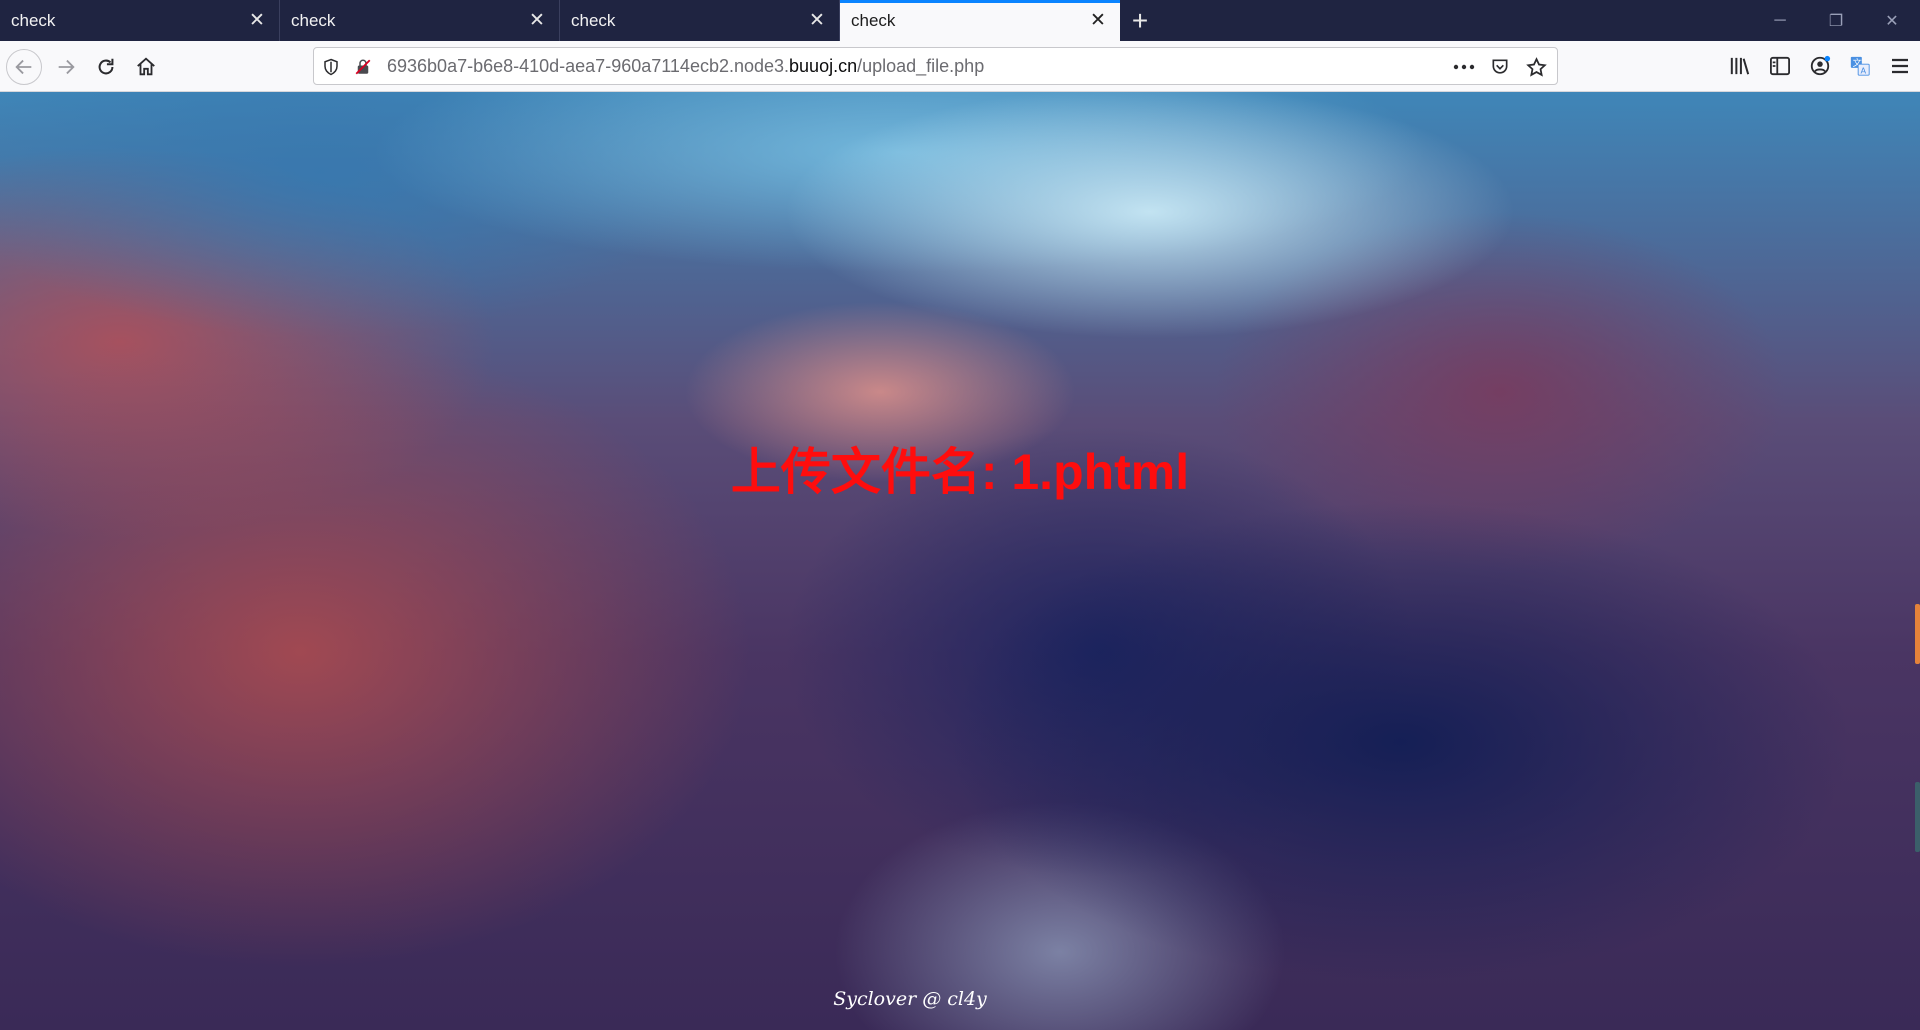 The width and height of the screenshot is (1920, 1030). I want to click on tab-strip: check ✕ check ✕ check ✕ check ✕ + ─ ❐ ✕, so click(960, 20).